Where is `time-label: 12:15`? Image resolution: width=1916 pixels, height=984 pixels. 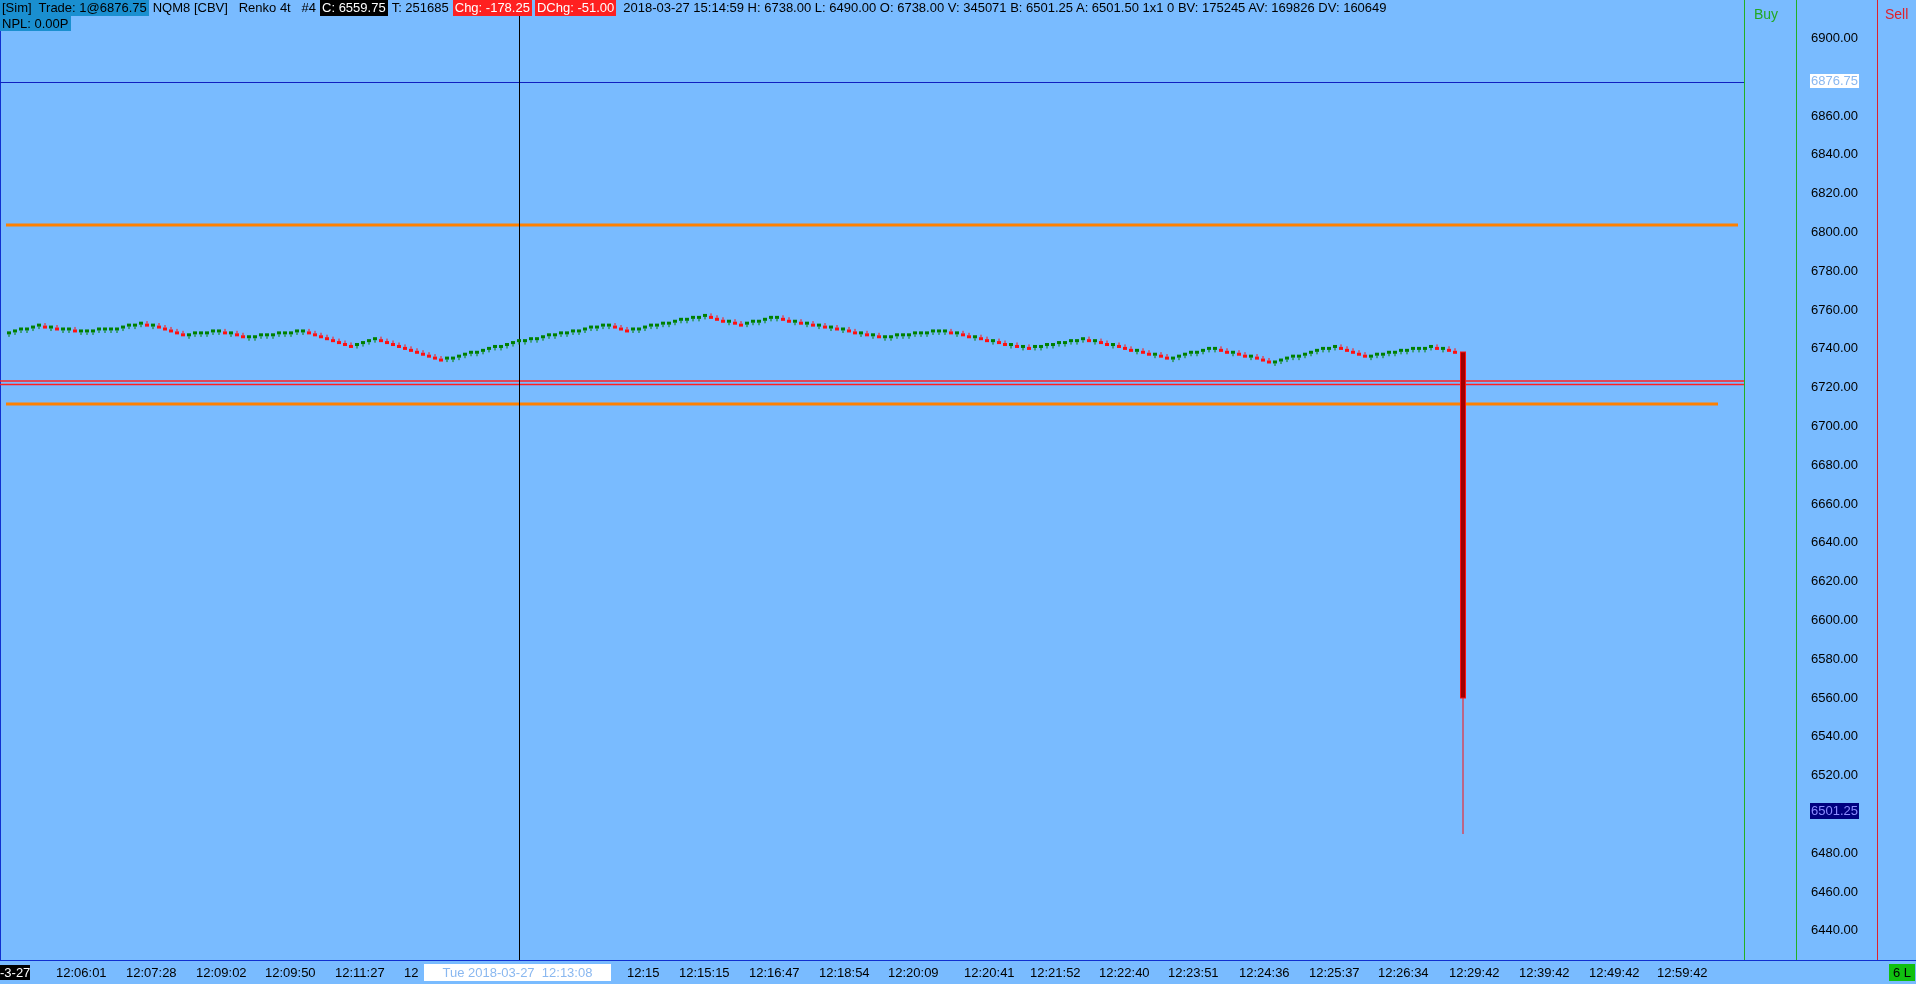
time-label: 12:15 is located at coordinates (643, 972).